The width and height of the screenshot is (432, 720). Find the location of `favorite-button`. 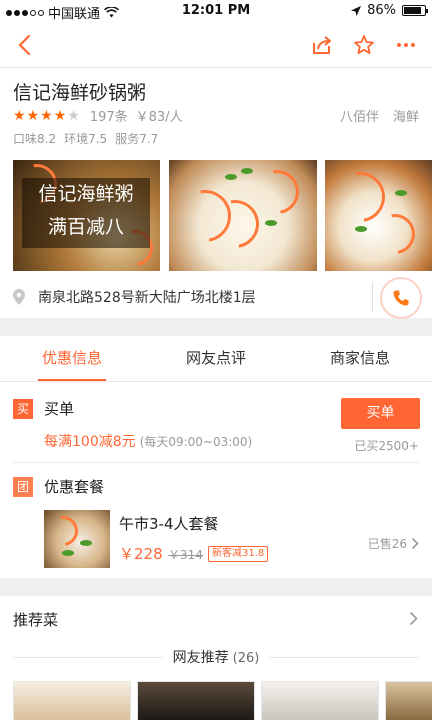

favorite-button is located at coordinates (364, 45).